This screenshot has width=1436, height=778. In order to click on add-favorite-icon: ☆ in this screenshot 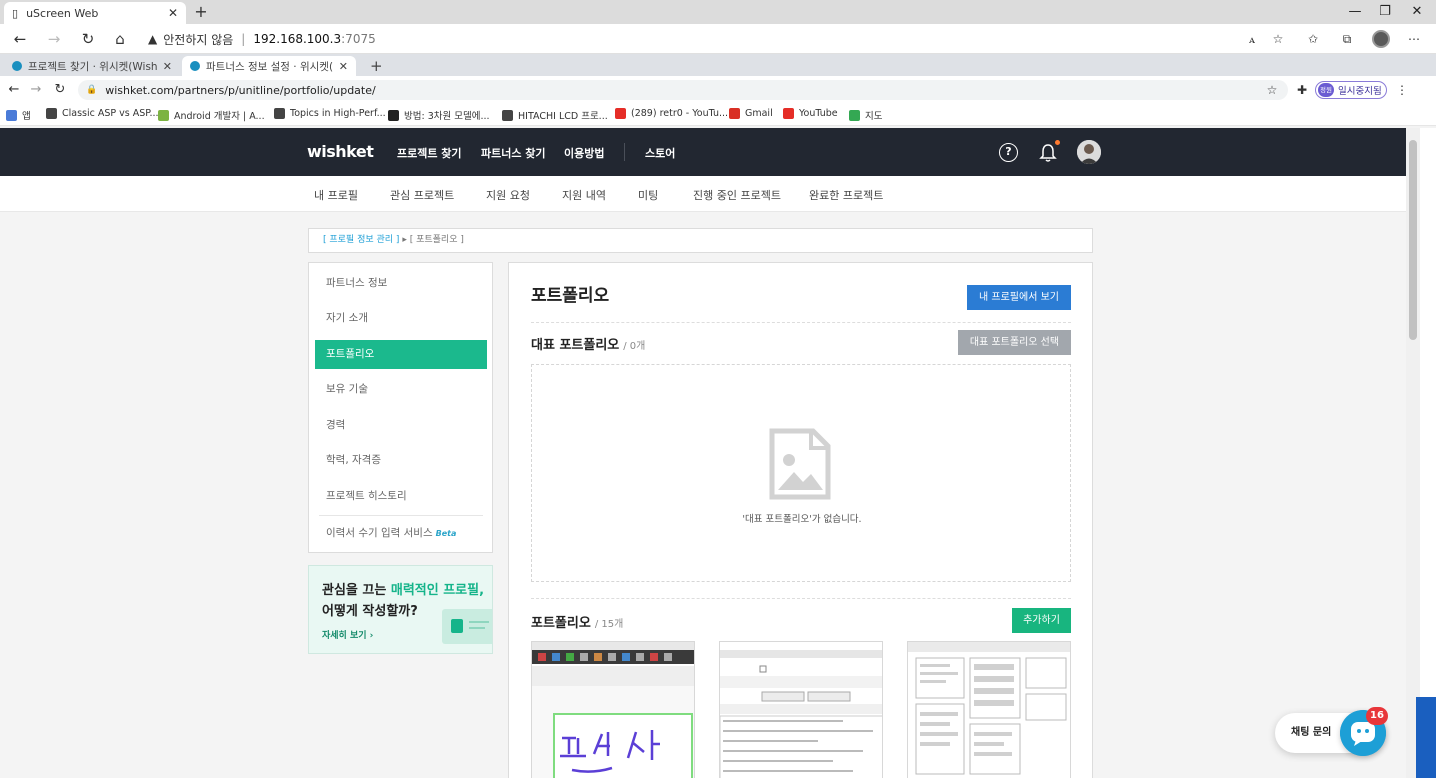, I will do `click(1278, 39)`.